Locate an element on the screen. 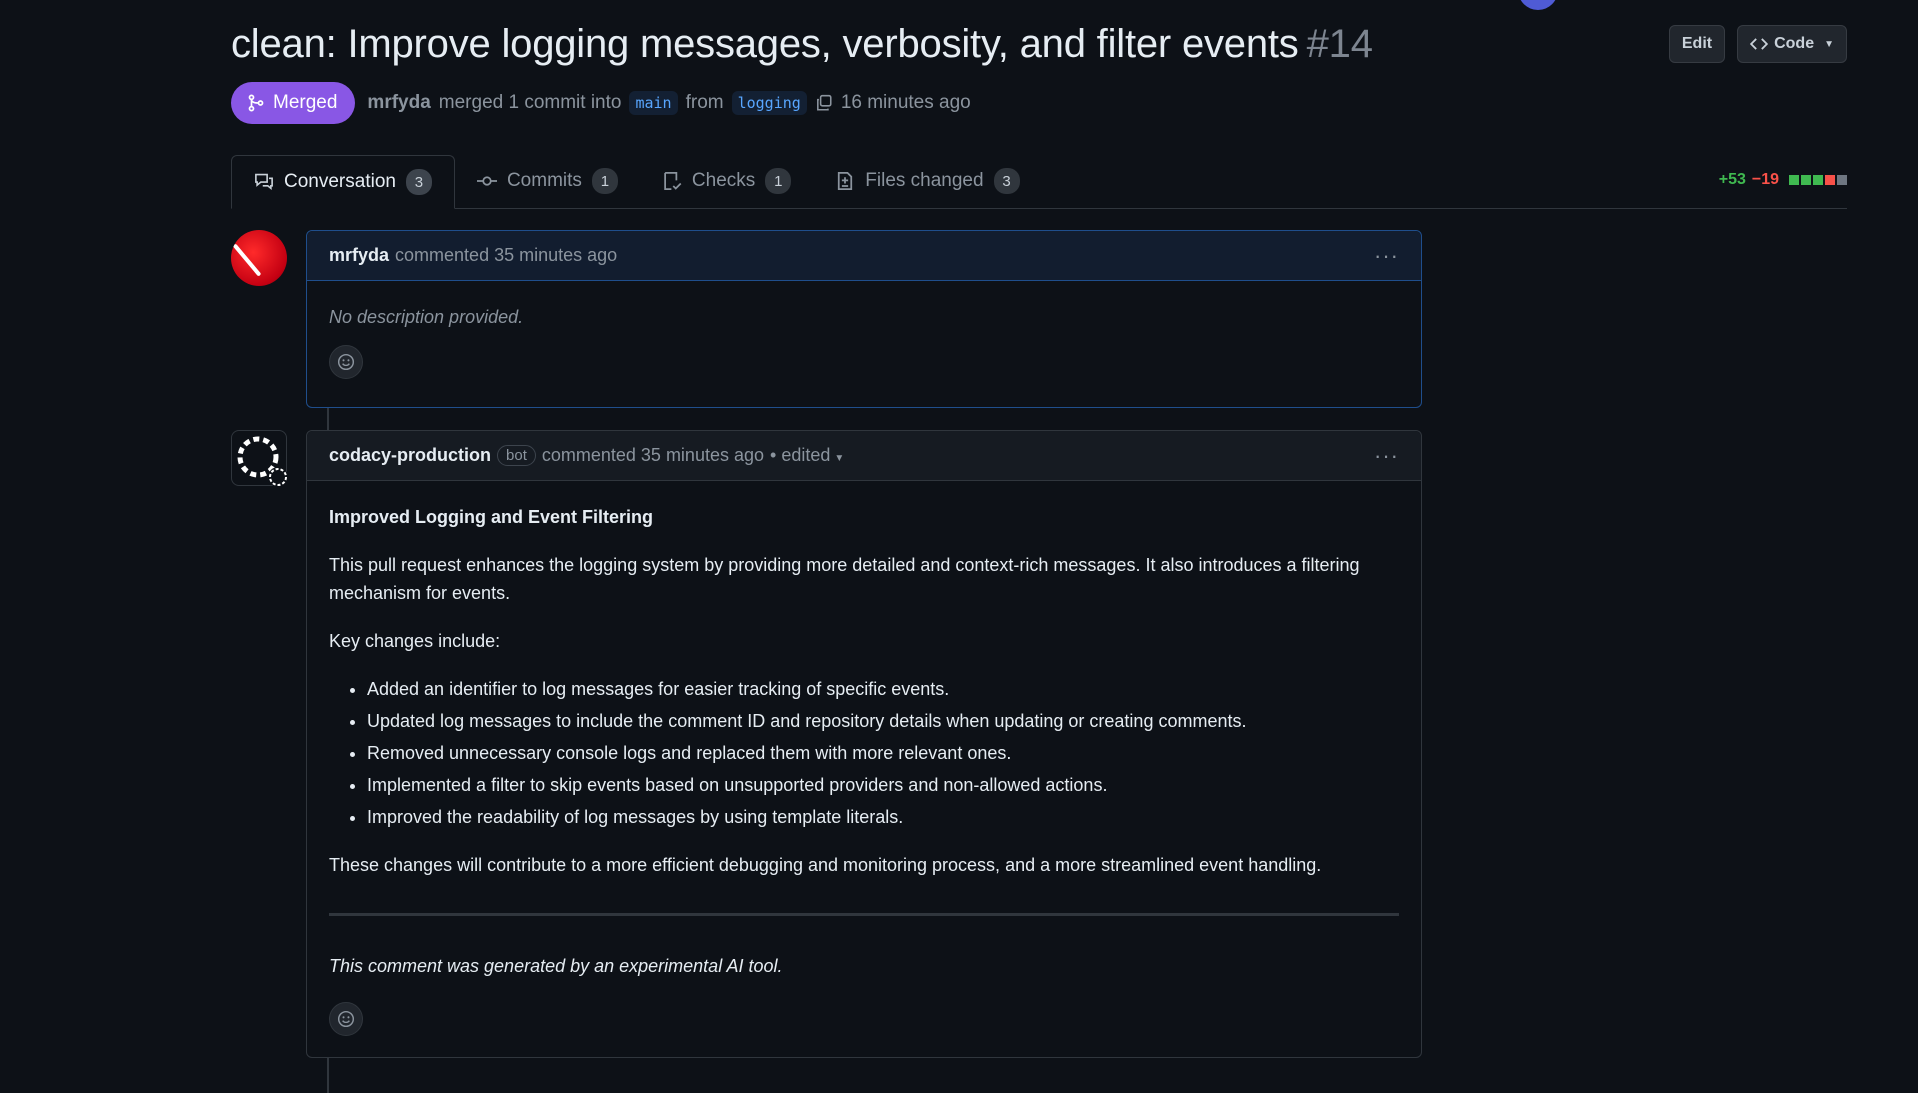  status-label: Merged is located at coordinates (305, 102).